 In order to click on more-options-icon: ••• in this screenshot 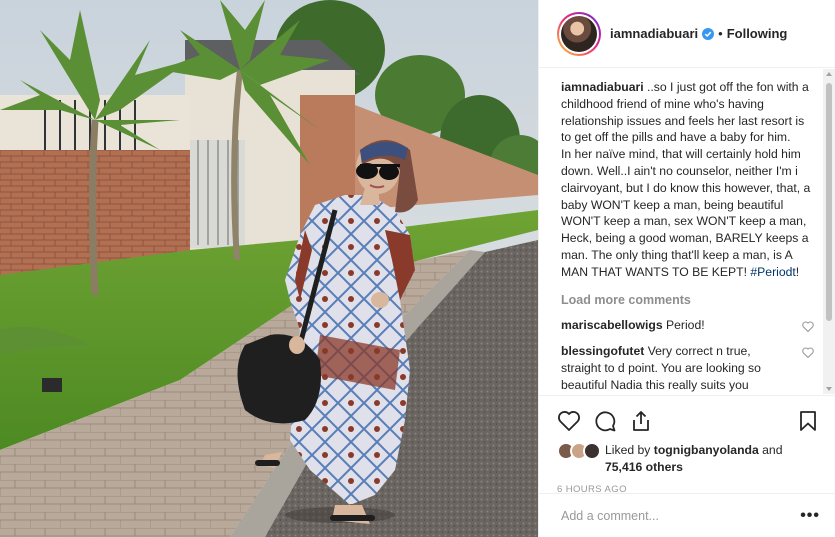, I will do `click(810, 516)`.